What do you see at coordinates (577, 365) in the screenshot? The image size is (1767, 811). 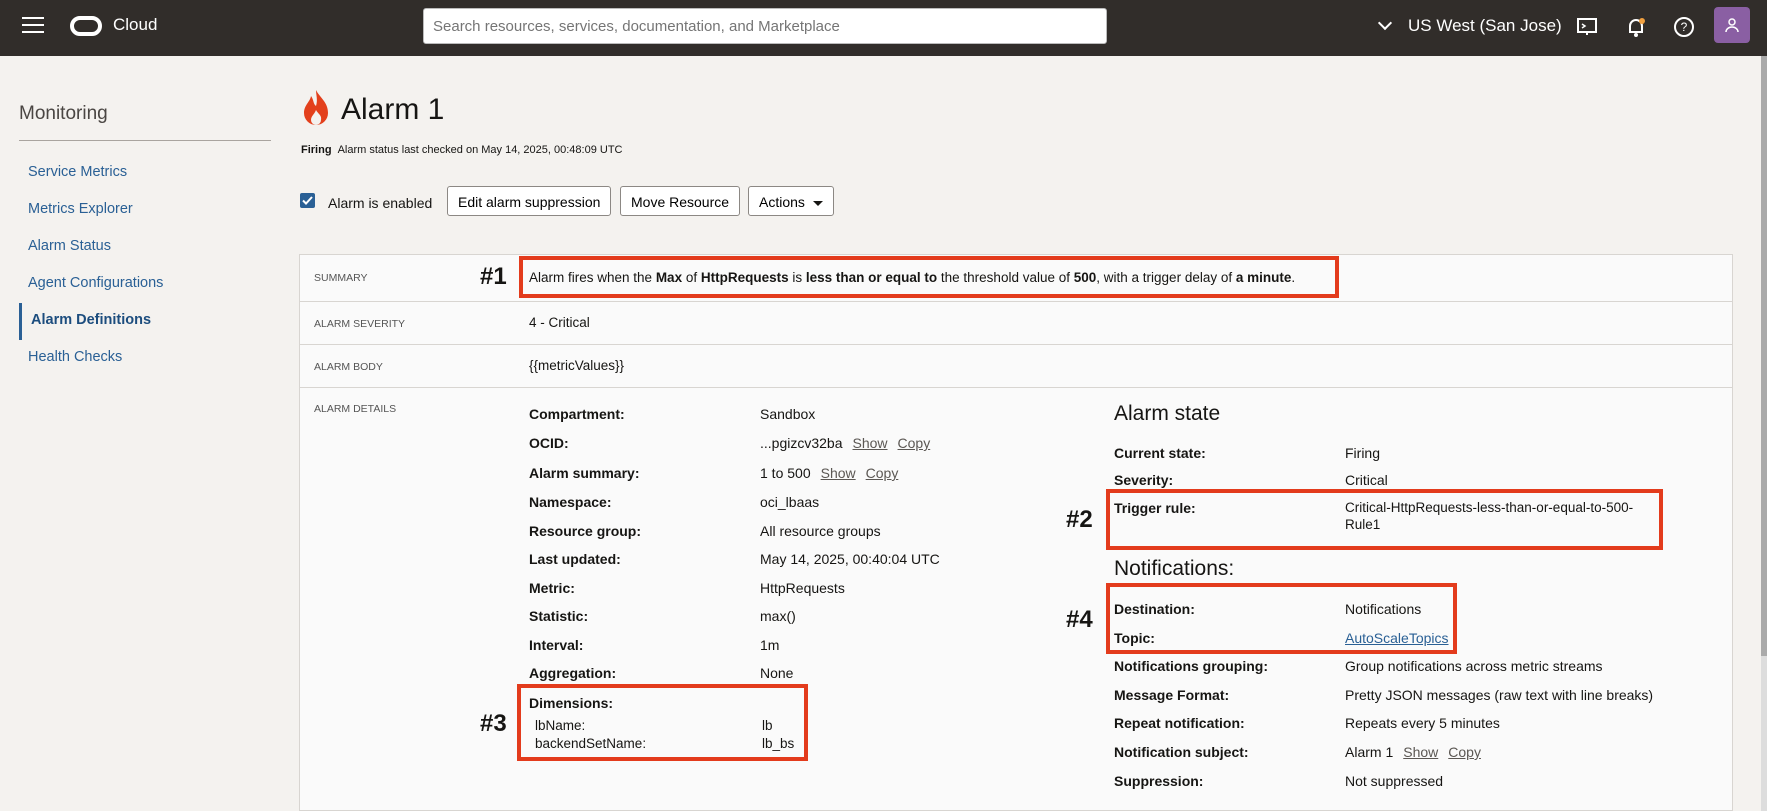 I see `body-value: {{metricValues}}` at bounding box center [577, 365].